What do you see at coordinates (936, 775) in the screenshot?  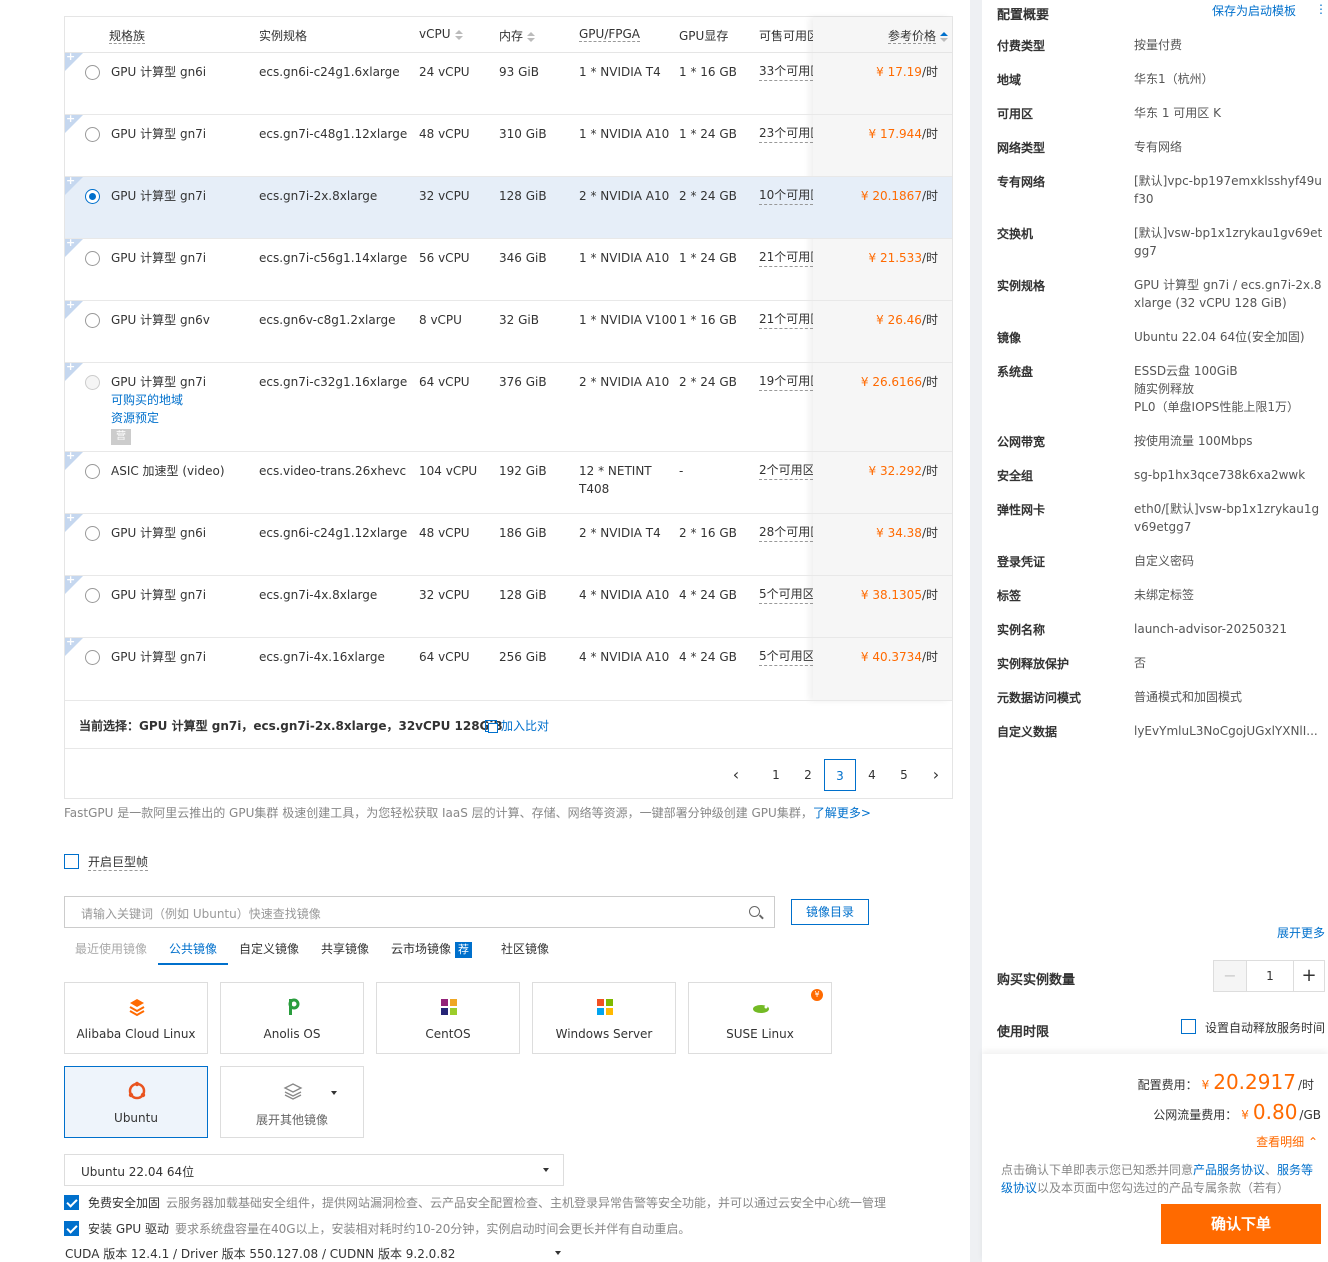 I see `next-page-button: ›` at bounding box center [936, 775].